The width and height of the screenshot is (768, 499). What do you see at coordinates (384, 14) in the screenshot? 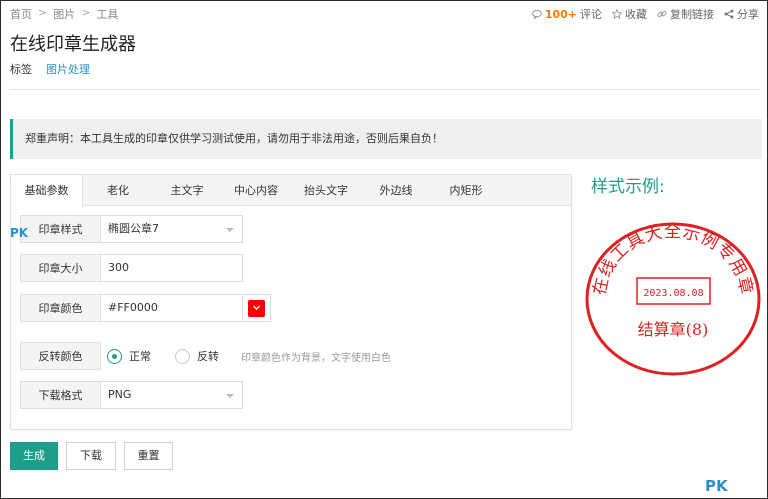
I see `top-bar: 首页 > 图片 > 工具 100+ 评论 收藏 复制链接 分享` at bounding box center [384, 14].